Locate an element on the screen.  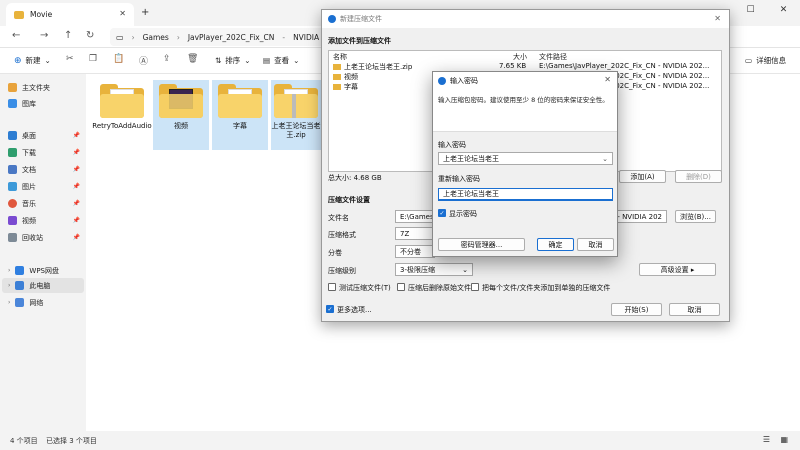
cut-icon: ✂ is located at coordinates (70, 59).